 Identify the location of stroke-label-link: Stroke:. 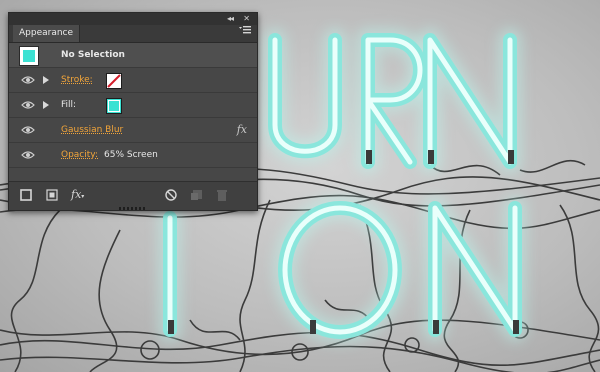
(77, 80).